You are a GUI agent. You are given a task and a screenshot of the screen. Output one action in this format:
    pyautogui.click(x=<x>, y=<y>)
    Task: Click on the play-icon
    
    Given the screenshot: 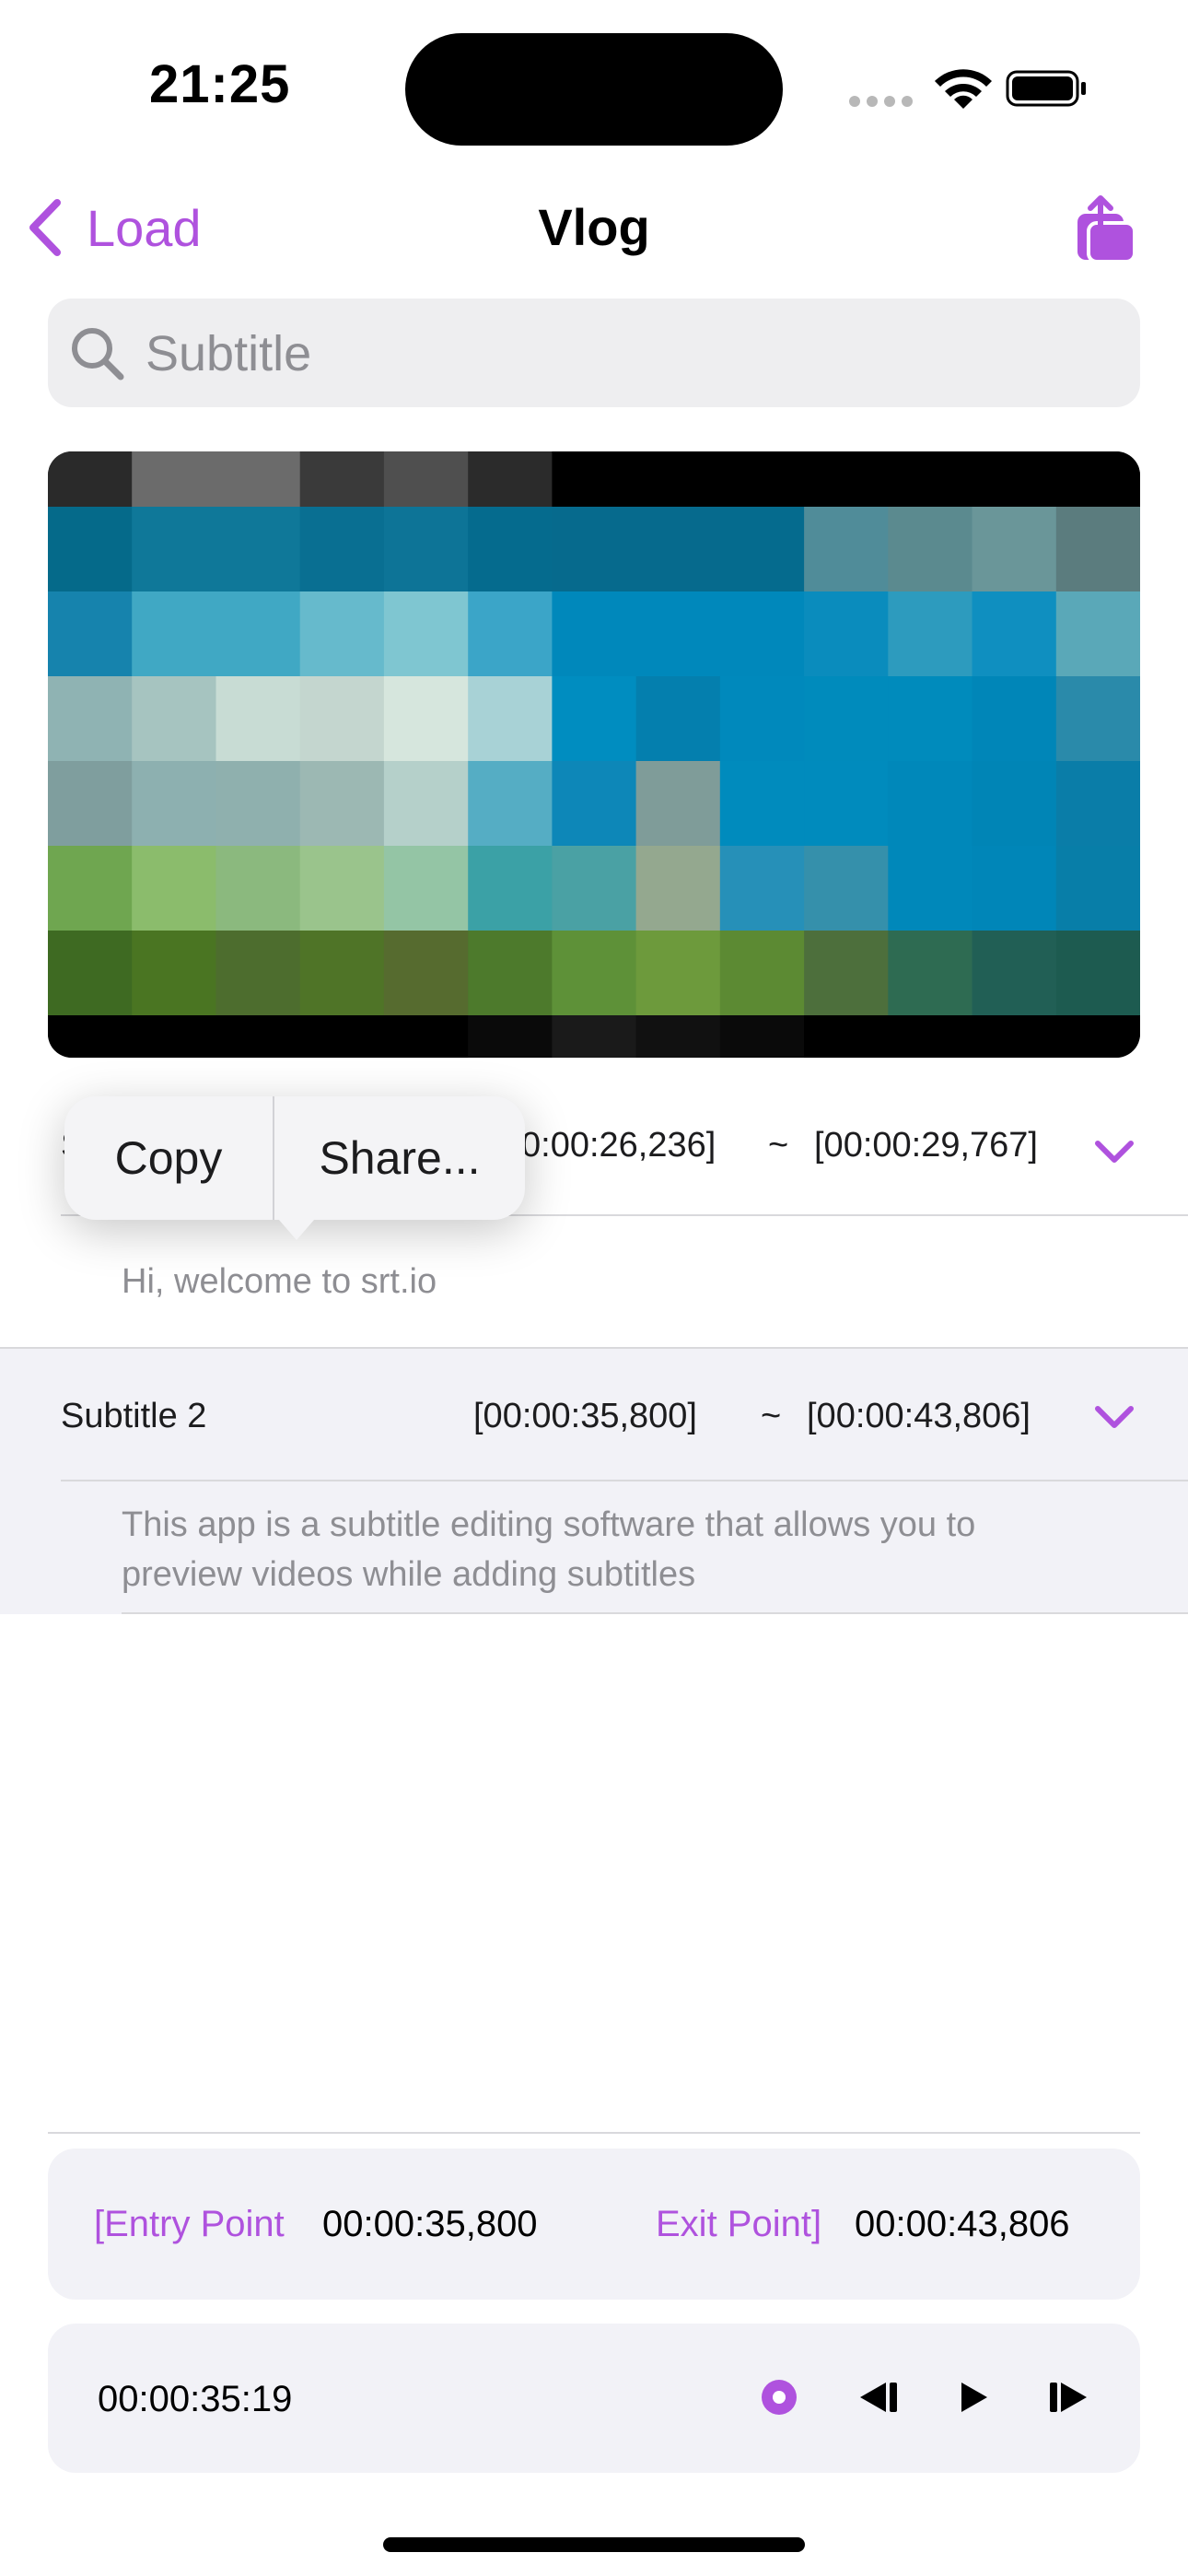 What is the action you would take?
    pyautogui.click(x=974, y=2397)
    